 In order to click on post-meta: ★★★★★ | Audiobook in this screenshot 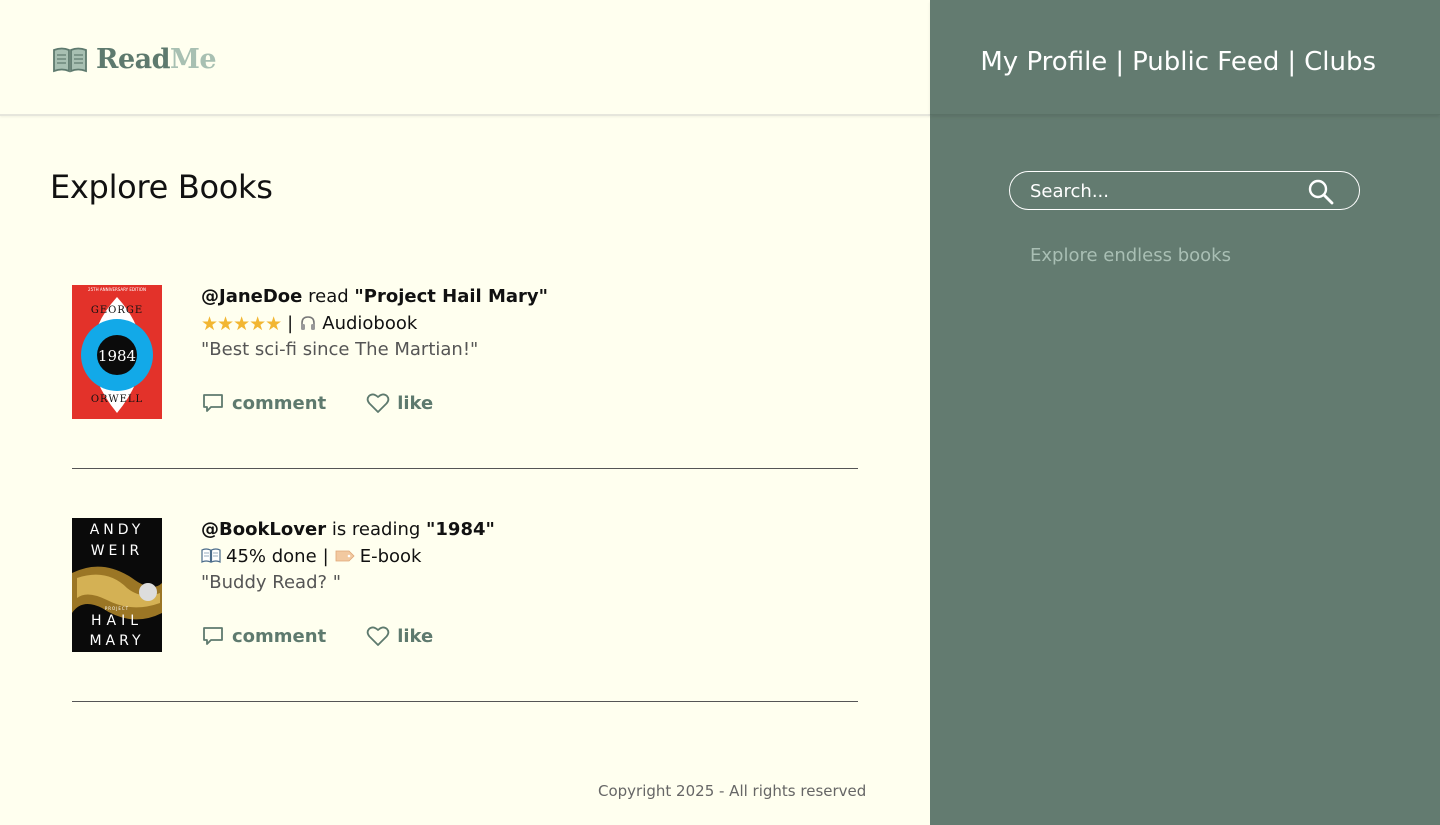, I will do `click(374, 324)`.